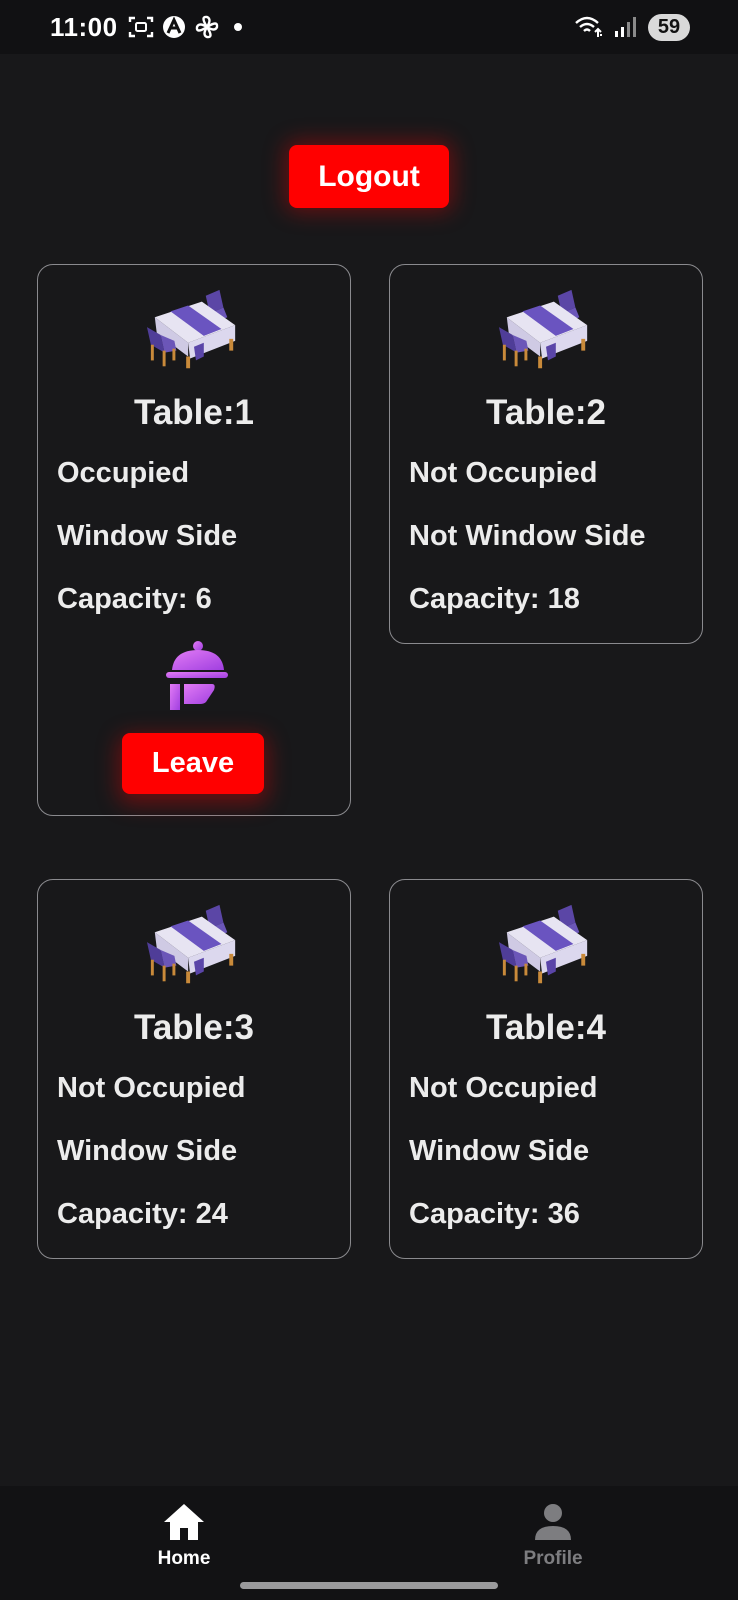 This screenshot has width=738, height=1600. I want to click on battery-indicator: 59, so click(669, 27).